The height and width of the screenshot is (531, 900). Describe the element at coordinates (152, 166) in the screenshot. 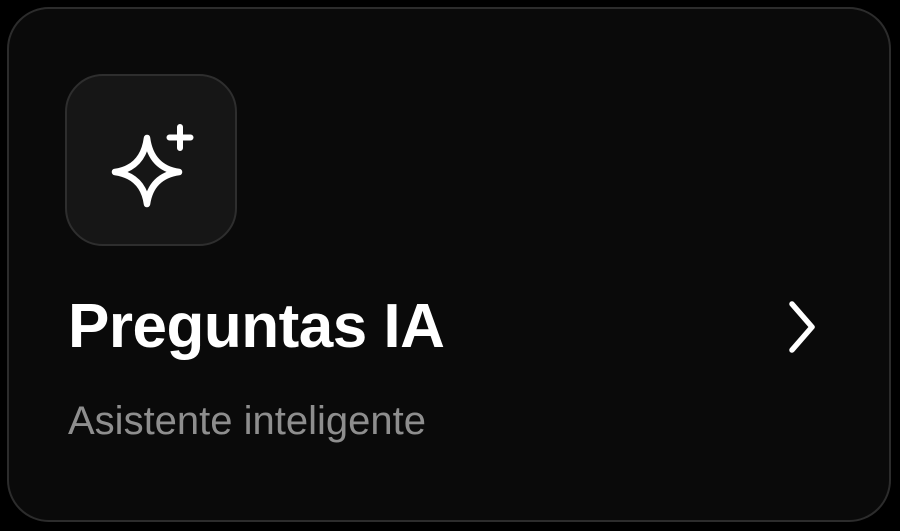

I see `sparkle-icon` at that location.